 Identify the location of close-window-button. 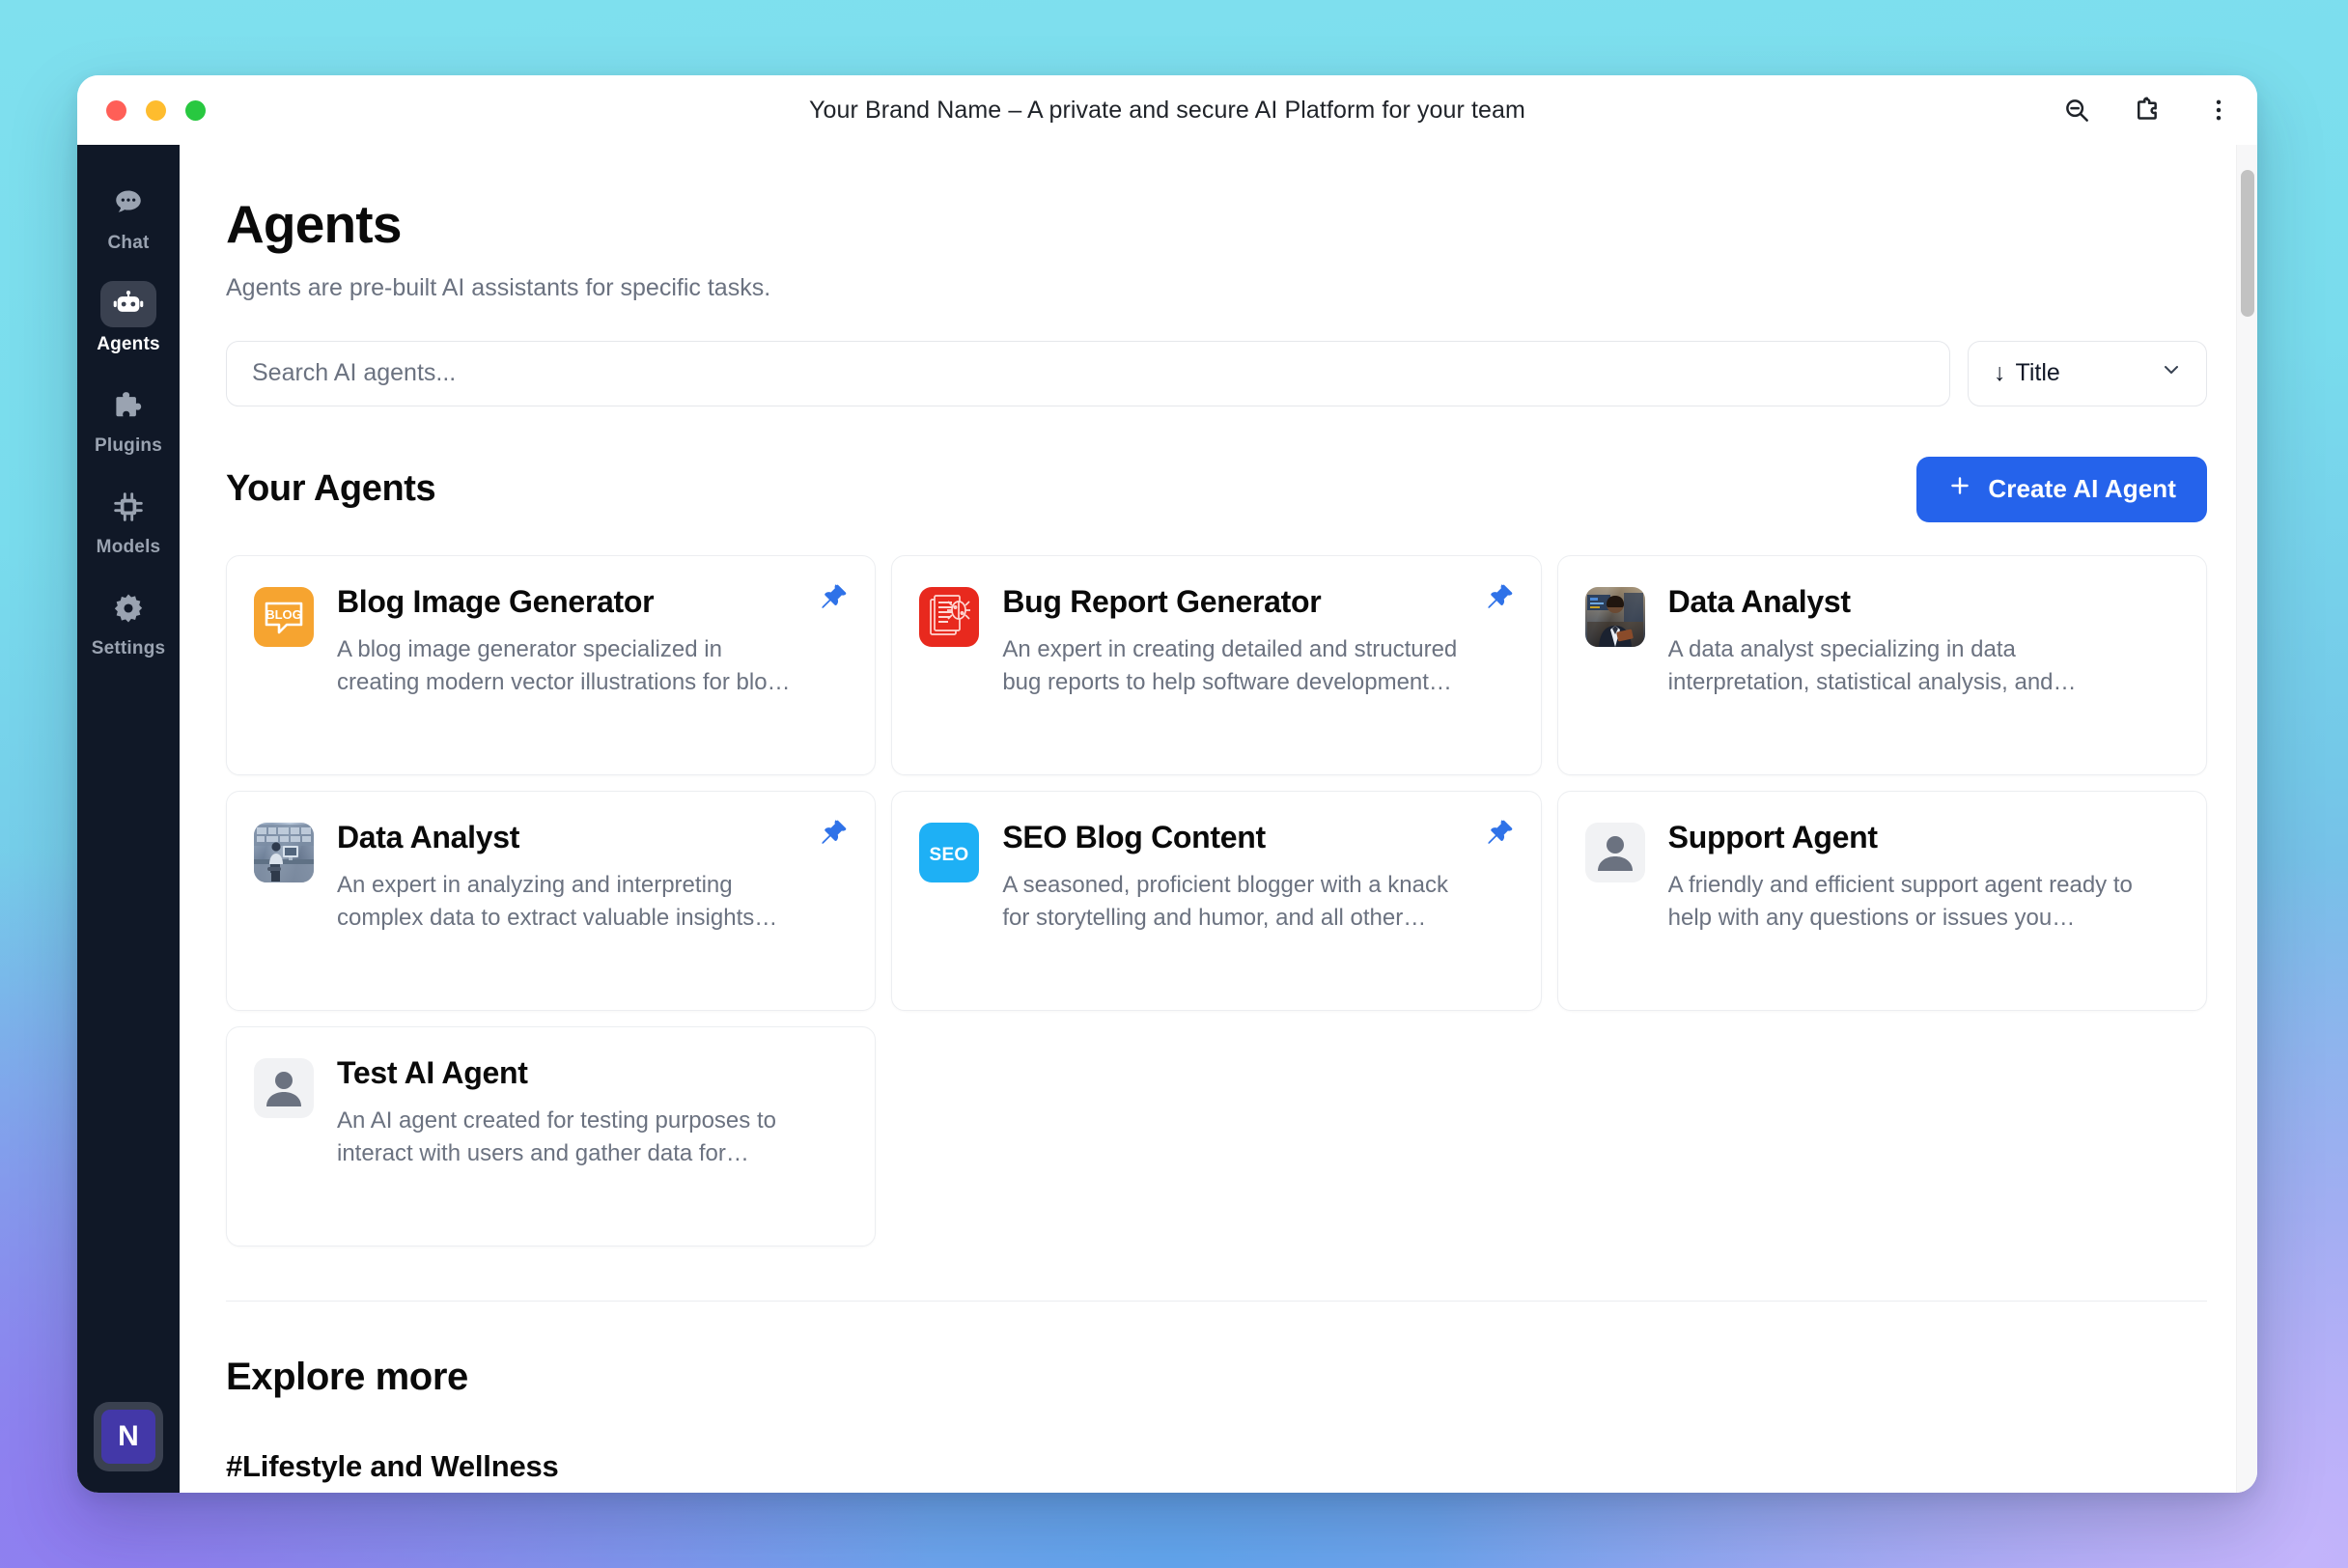
(116, 110).